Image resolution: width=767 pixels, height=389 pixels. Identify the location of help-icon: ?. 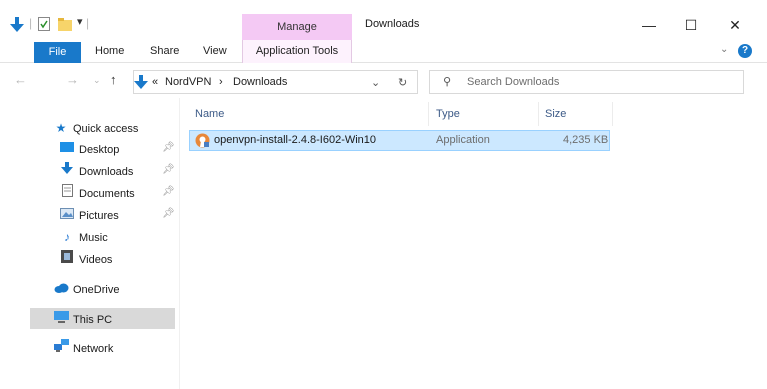
(745, 51).